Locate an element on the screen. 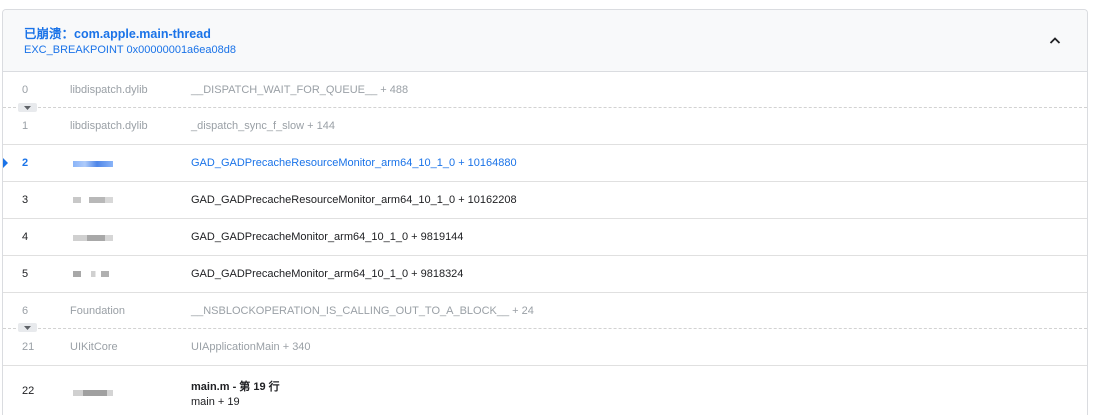 The height and width of the screenshot is (415, 1095). frame-index: 5 is located at coordinates (25, 274).